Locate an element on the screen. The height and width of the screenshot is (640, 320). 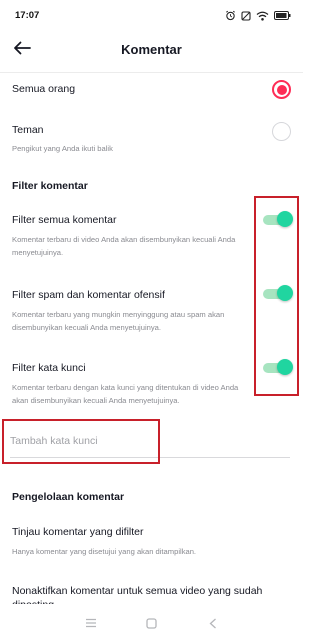
header-divider is located at coordinates (151, 72).